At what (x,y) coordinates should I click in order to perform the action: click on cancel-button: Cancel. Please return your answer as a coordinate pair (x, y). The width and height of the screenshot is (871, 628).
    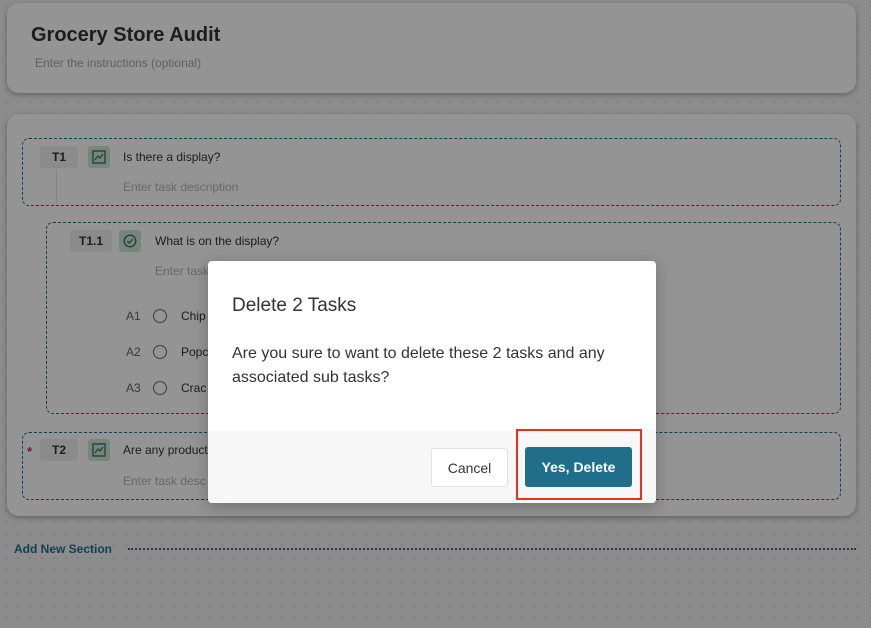
    Looking at the image, I should click on (469, 467).